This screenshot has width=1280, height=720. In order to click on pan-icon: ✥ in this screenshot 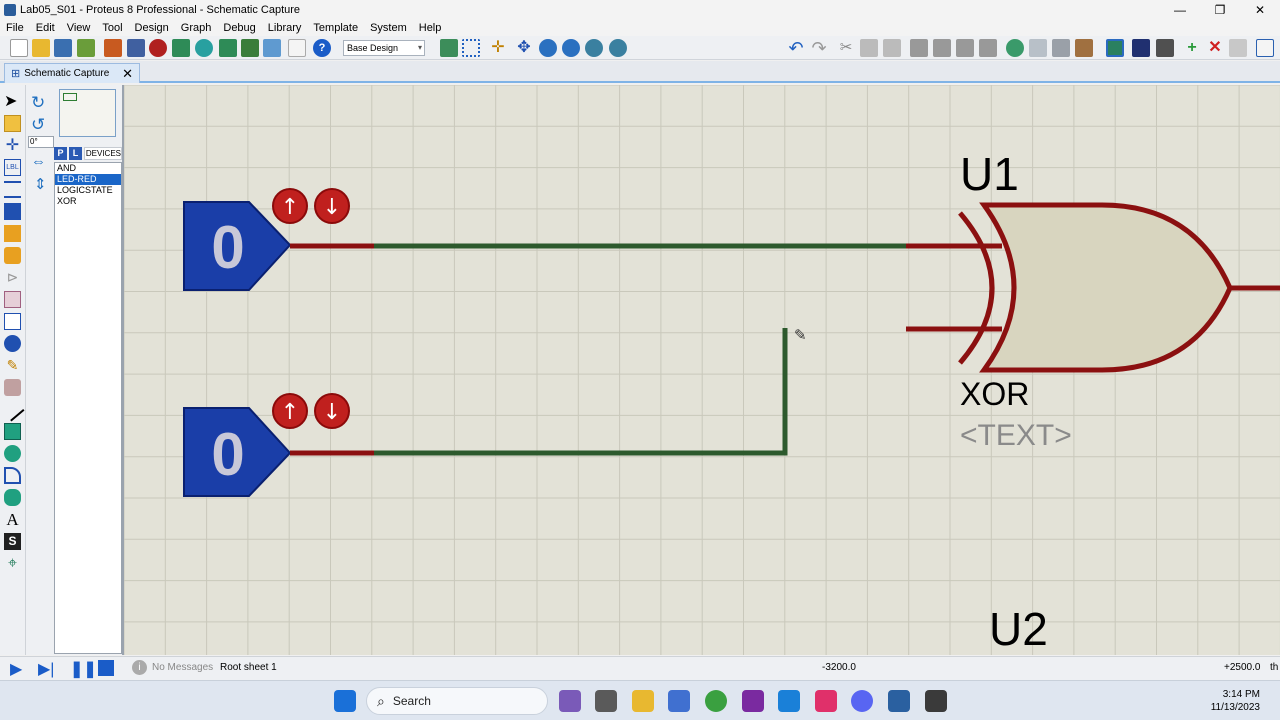, I will do `click(524, 48)`.